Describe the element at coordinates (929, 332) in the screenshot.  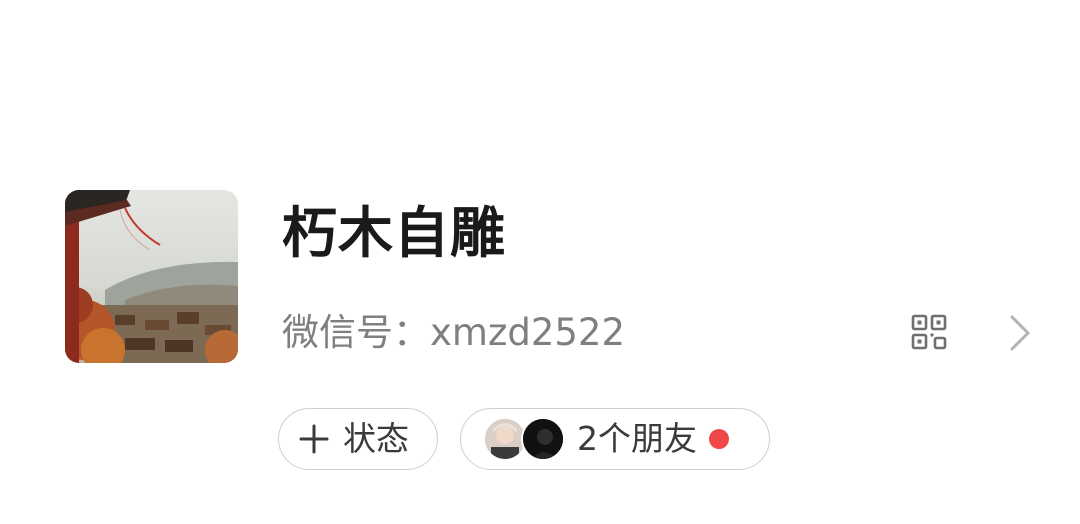
I see `qr-code-icon` at that location.